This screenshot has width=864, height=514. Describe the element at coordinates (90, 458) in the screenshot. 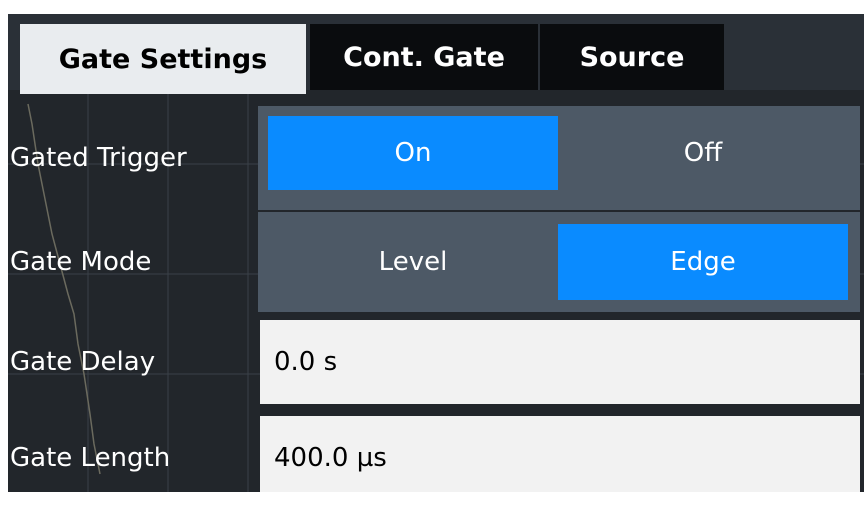

I see `gate-length-label: Gate Length` at that location.